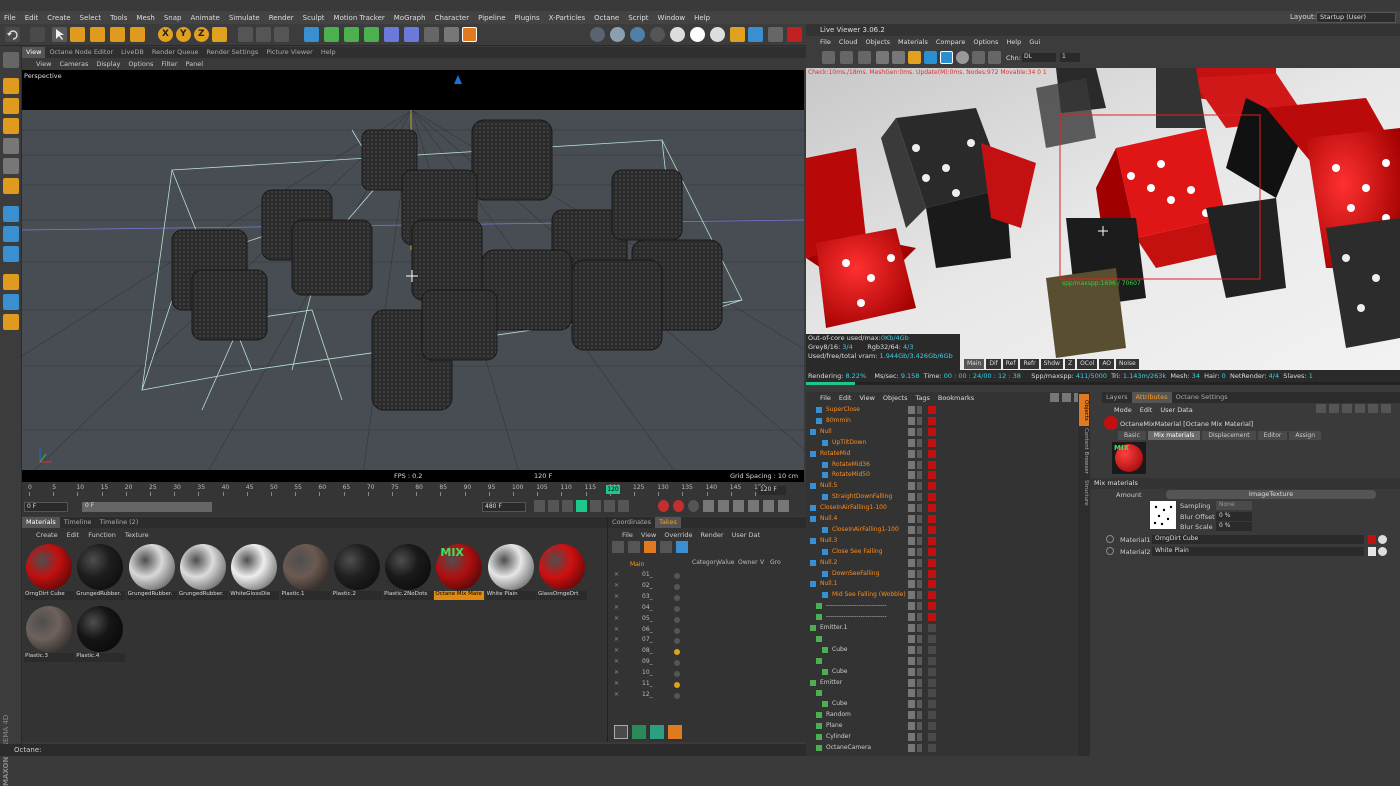 This screenshot has width=1400, height=786. I want to click on lv-pin-icon, so click(978, 57).